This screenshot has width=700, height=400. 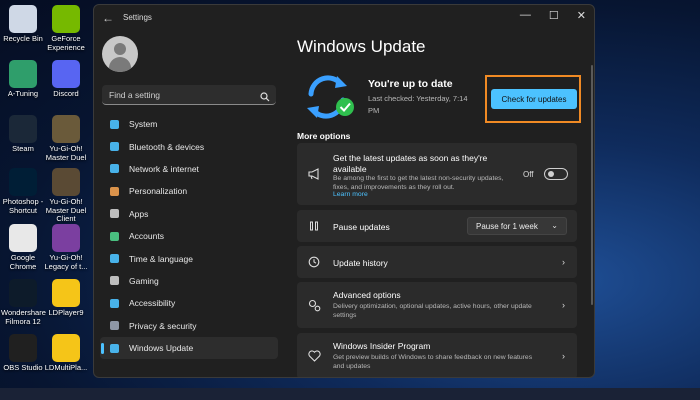 I want to click on taskbar, so click(x=350, y=394).